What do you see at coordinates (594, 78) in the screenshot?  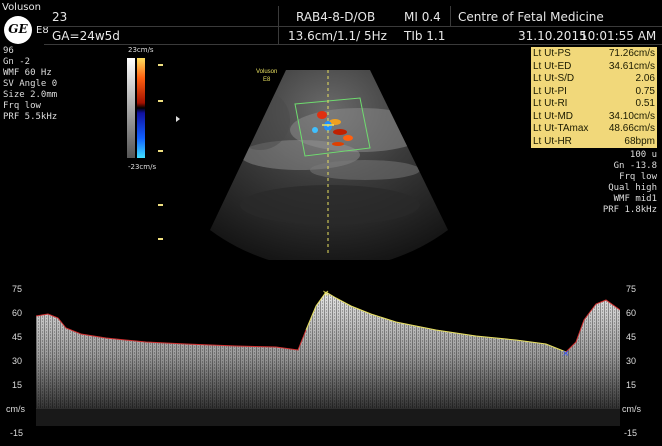 I see `measurement-row: Lt Ut-S/D 2.06` at bounding box center [594, 78].